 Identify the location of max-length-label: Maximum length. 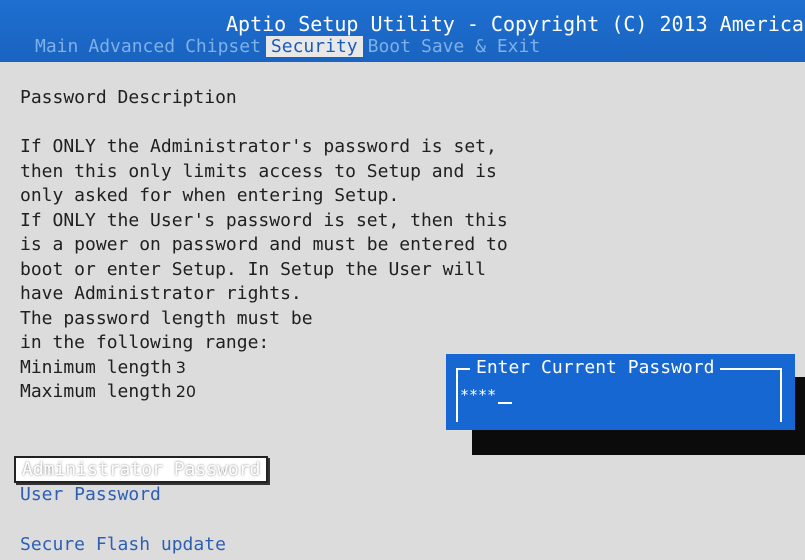
(96, 391).